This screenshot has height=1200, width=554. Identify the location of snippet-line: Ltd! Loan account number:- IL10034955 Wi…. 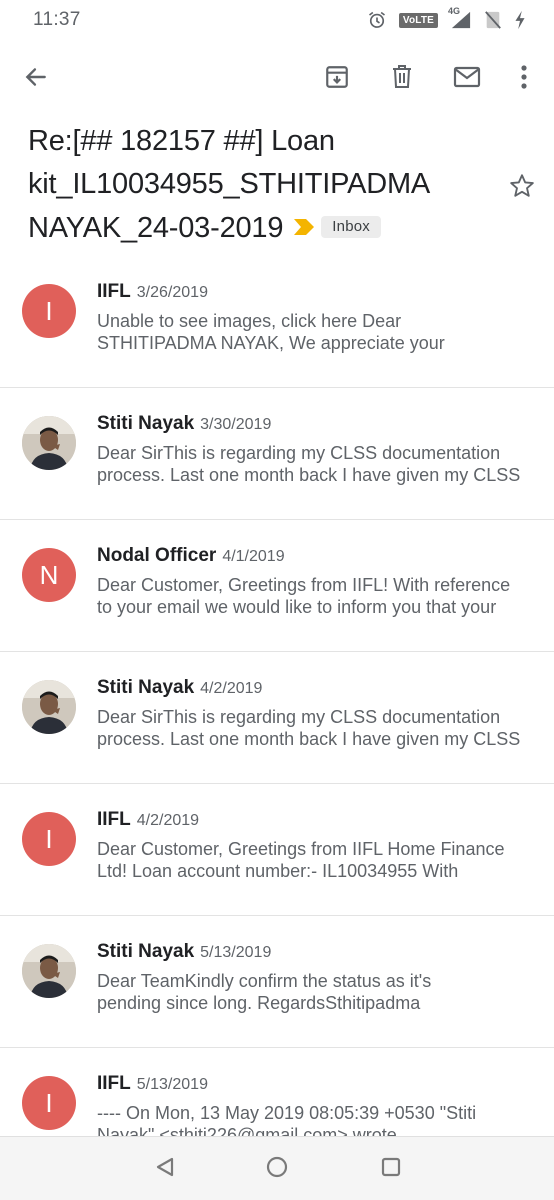
(278, 871).